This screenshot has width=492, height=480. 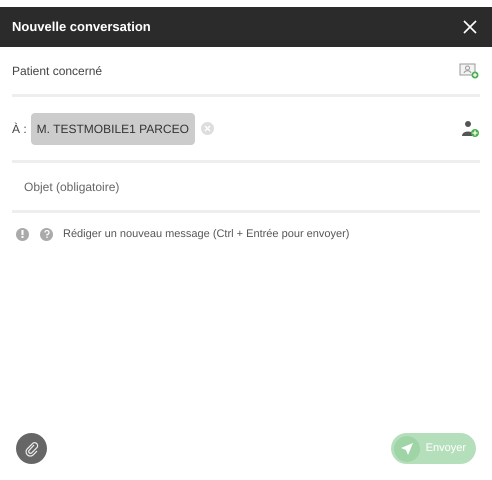 What do you see at coordinates (19, 129) in the screenshot?
I see `to-label: À :` at bounding box center [19, 129].